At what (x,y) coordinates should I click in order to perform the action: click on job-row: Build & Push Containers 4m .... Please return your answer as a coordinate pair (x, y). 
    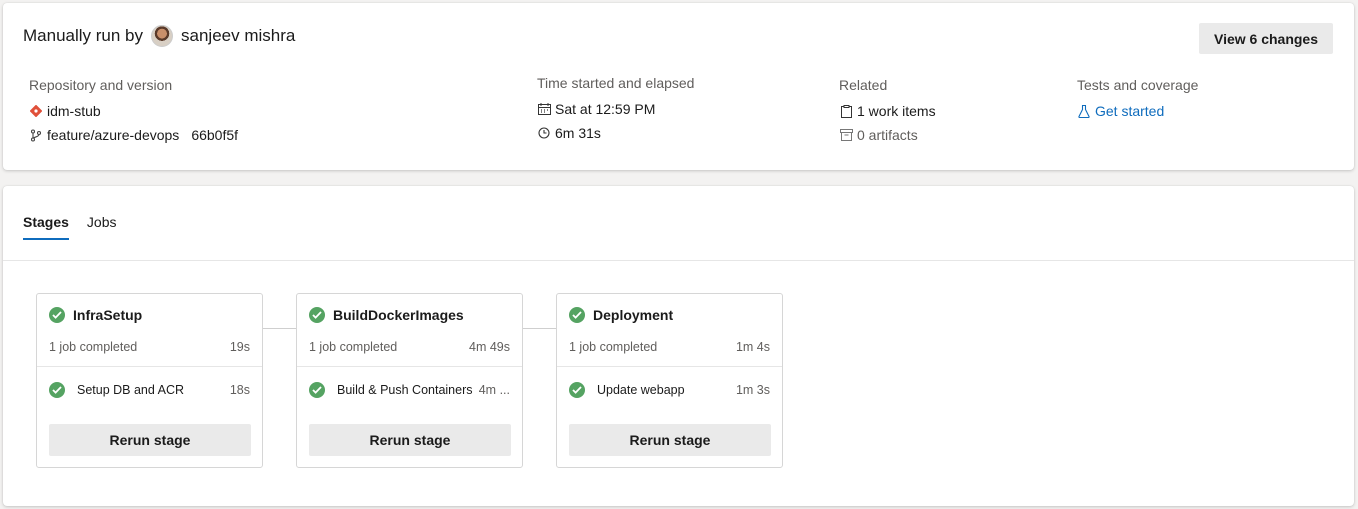
    Looking at the image, I should click on (409, 390).